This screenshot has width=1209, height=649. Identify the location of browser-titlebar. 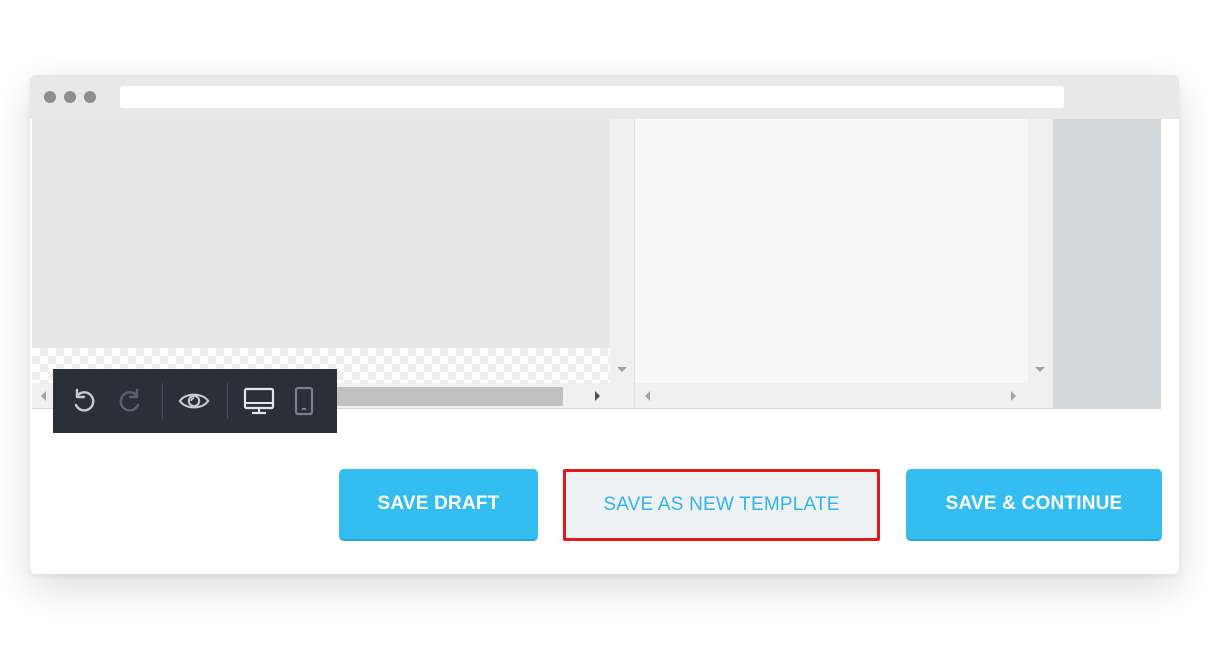
(604, 97).